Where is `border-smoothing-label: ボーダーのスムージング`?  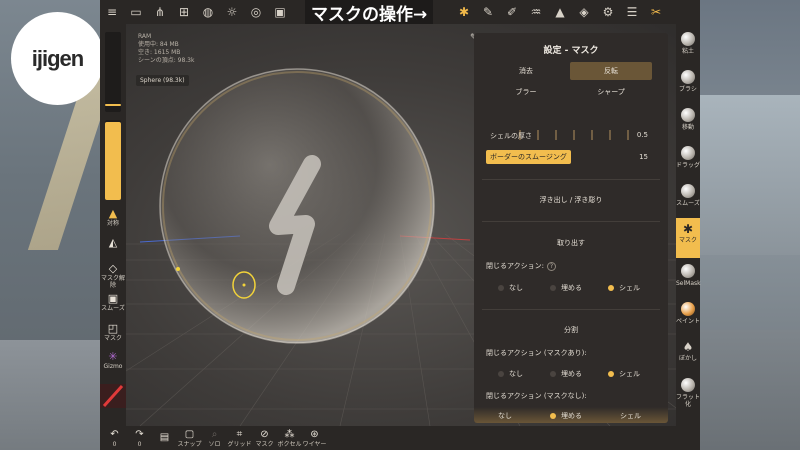
border-smoothing-label: ボーダーのスムージング is located at coordinates (528, 157).